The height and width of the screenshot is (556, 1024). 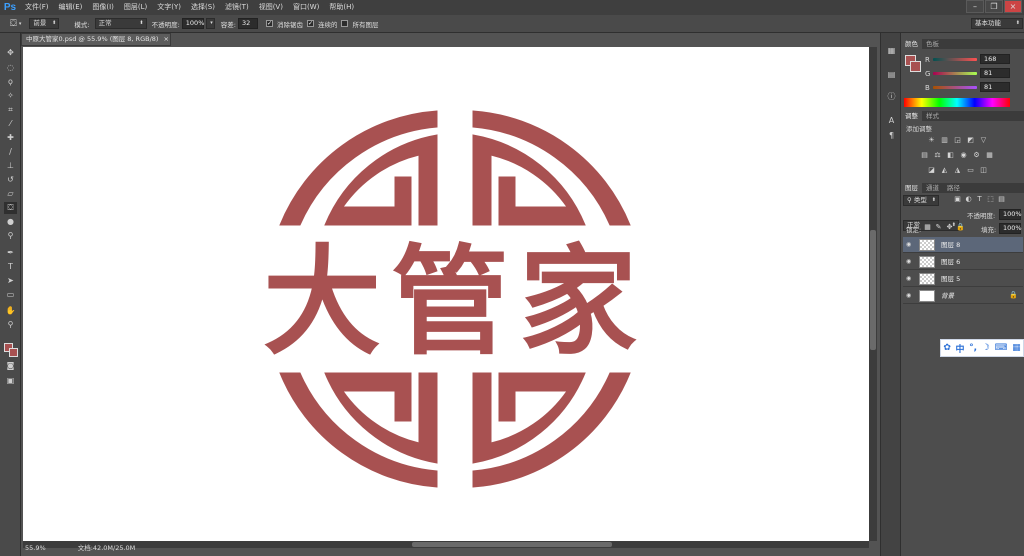 What do you see at coordinates (995, 73) in the screenshot?
I see `g-value-input: 81` at bounding box center [995, 73].